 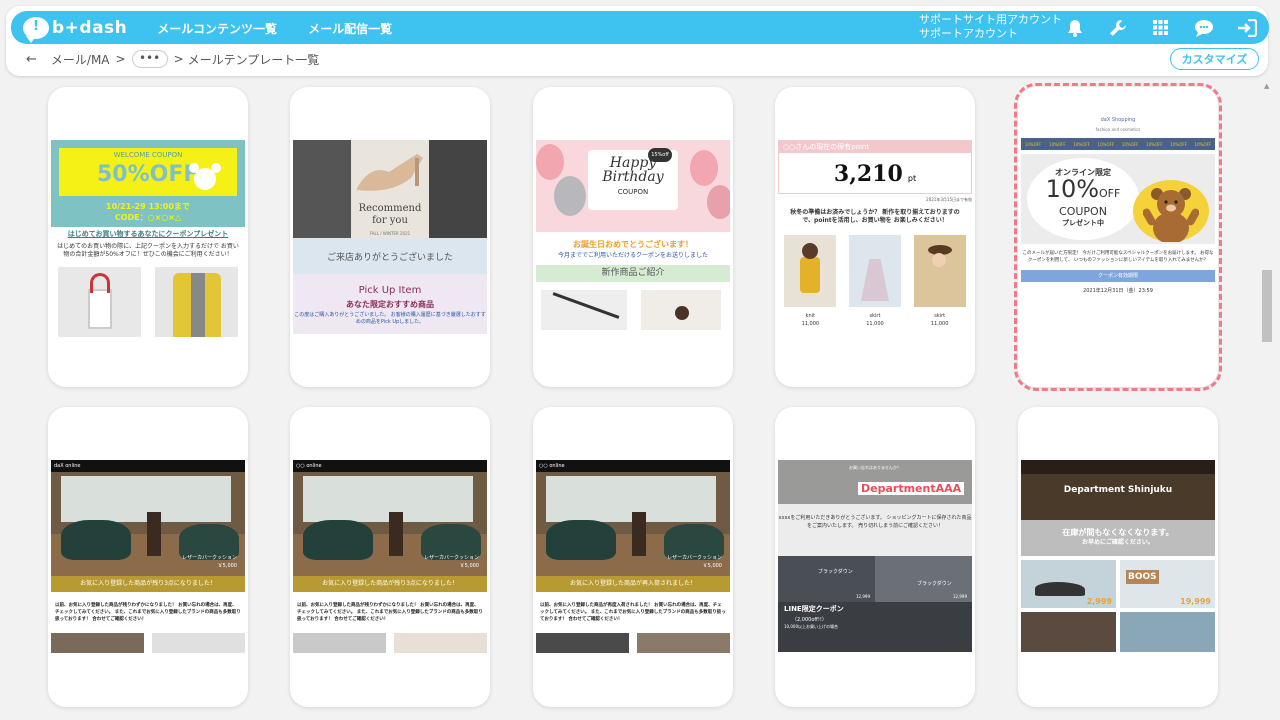 What do you see at coordinates (148, 206) in the screenshot?
I see `coupon-date: 10/21-29 13:00まで` at bounding box center [148, 206].